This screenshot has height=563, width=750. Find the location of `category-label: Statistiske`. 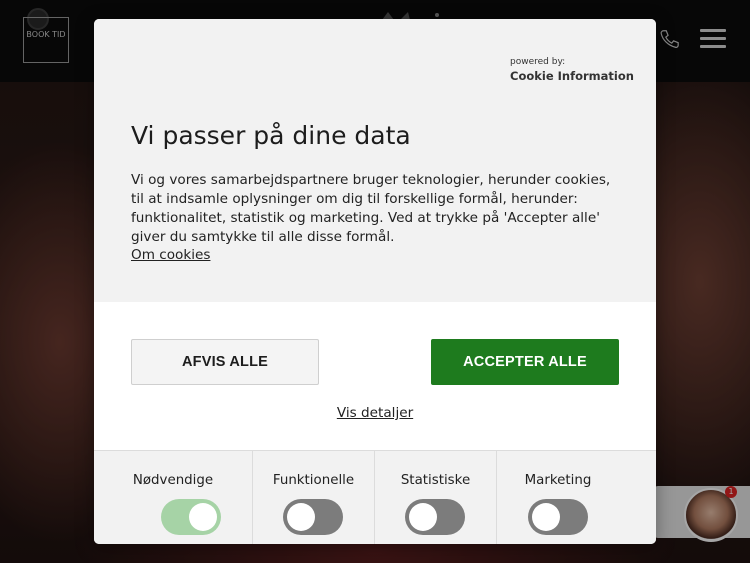

category-label: Statistiske is located at coordinates (435, 480).